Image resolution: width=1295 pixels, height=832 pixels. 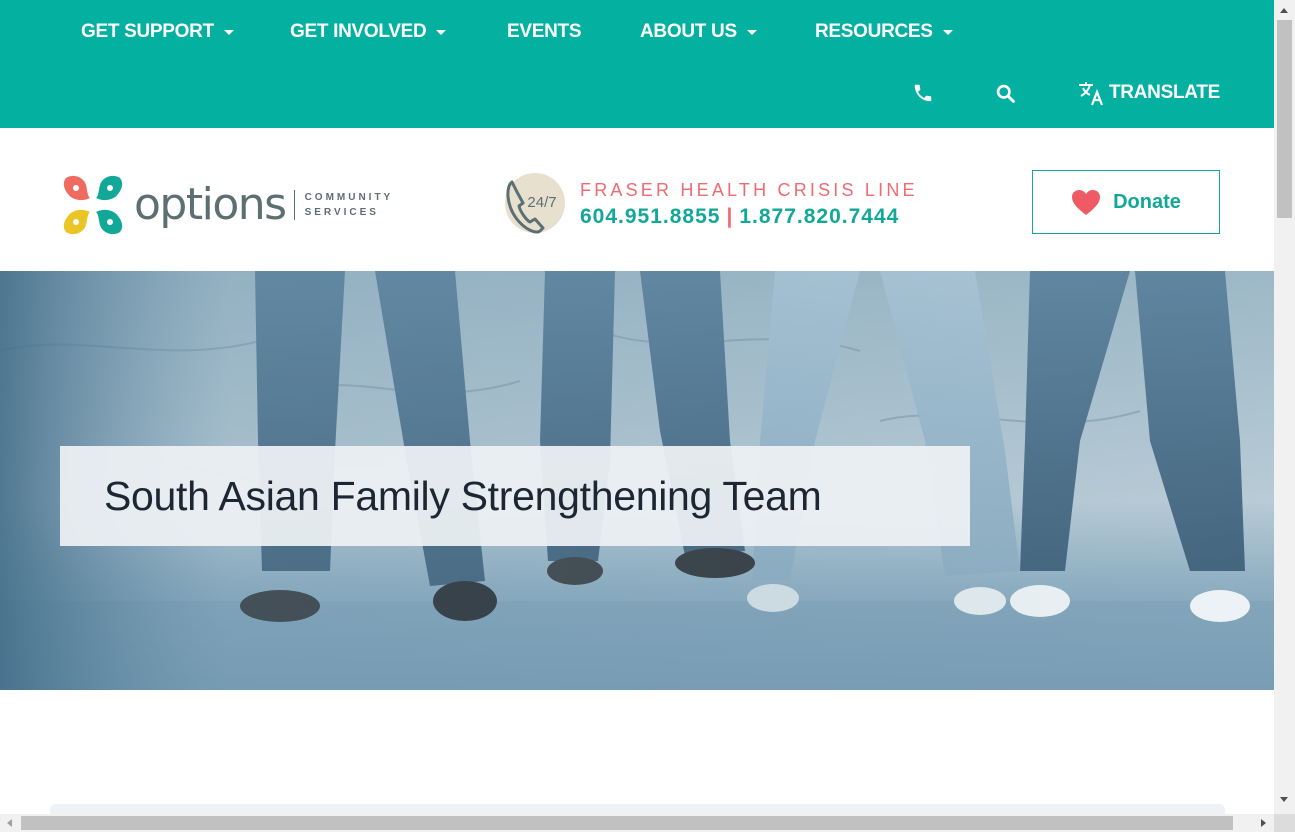 I want to click on translate-icon, so click(x=1091, y=94).